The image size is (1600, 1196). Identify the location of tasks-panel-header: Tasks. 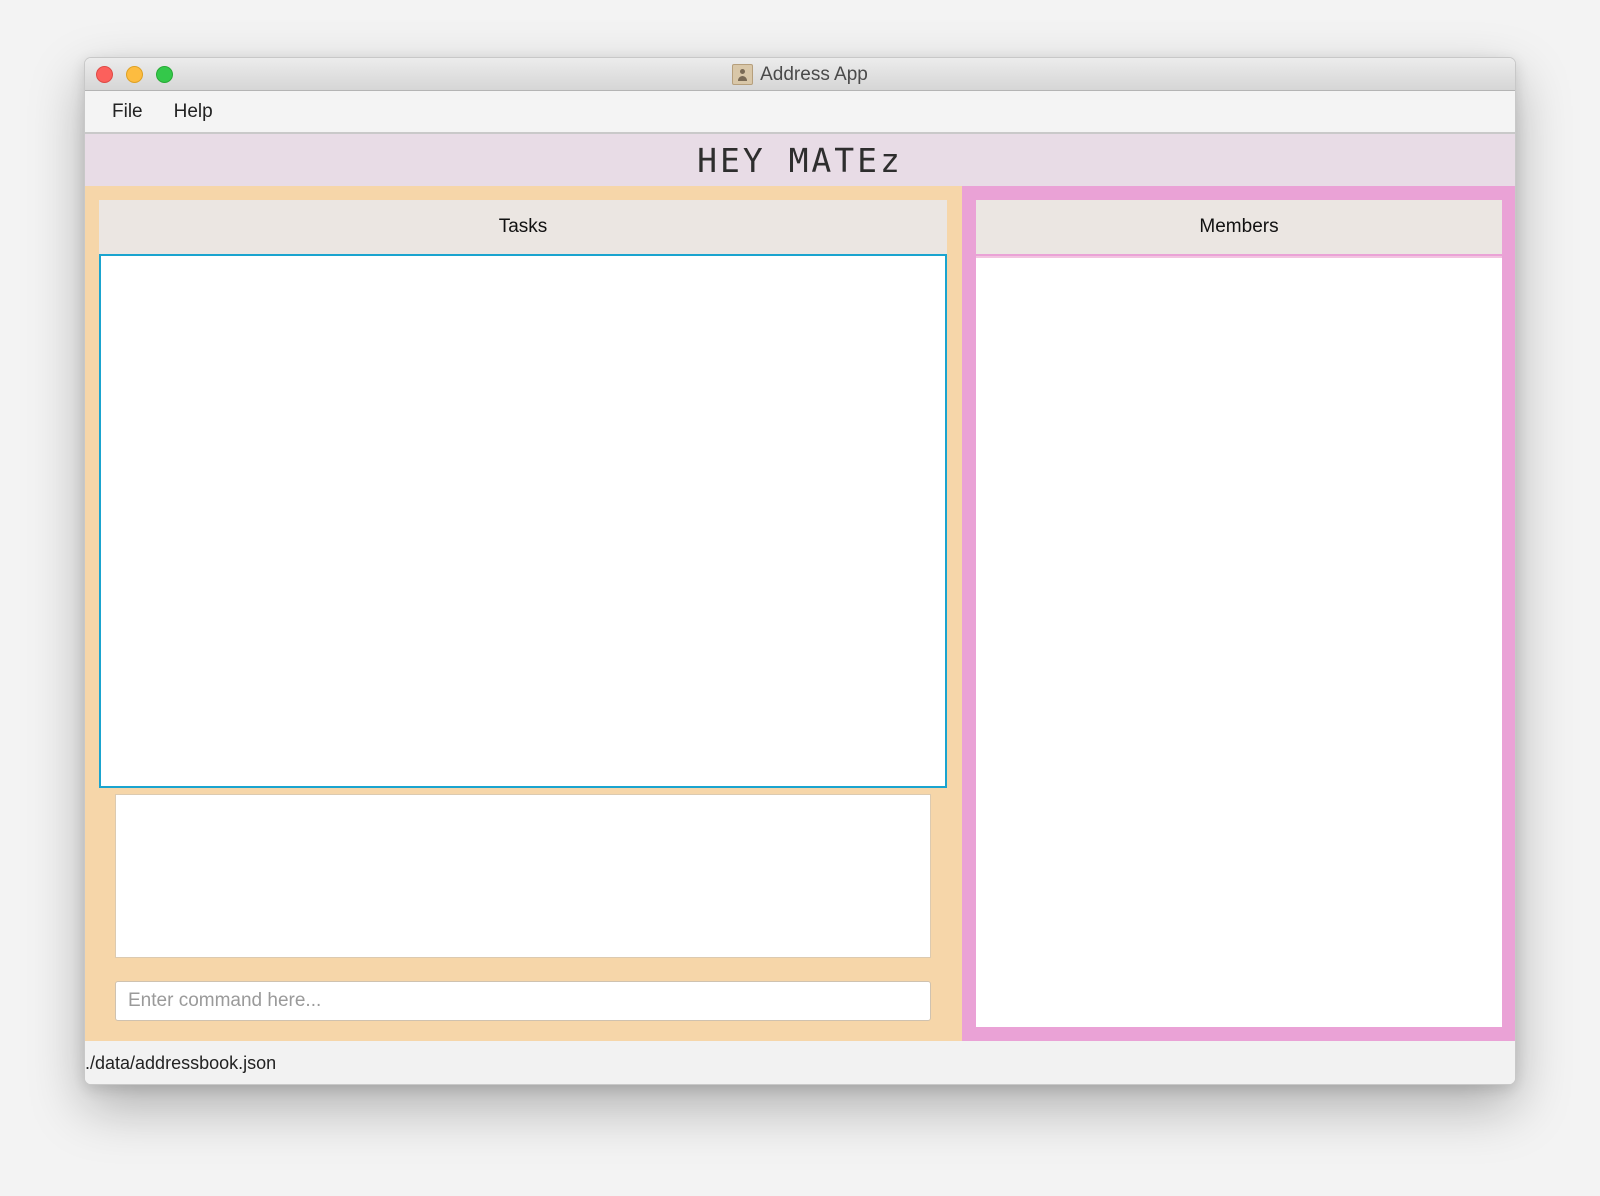
(523, 227).